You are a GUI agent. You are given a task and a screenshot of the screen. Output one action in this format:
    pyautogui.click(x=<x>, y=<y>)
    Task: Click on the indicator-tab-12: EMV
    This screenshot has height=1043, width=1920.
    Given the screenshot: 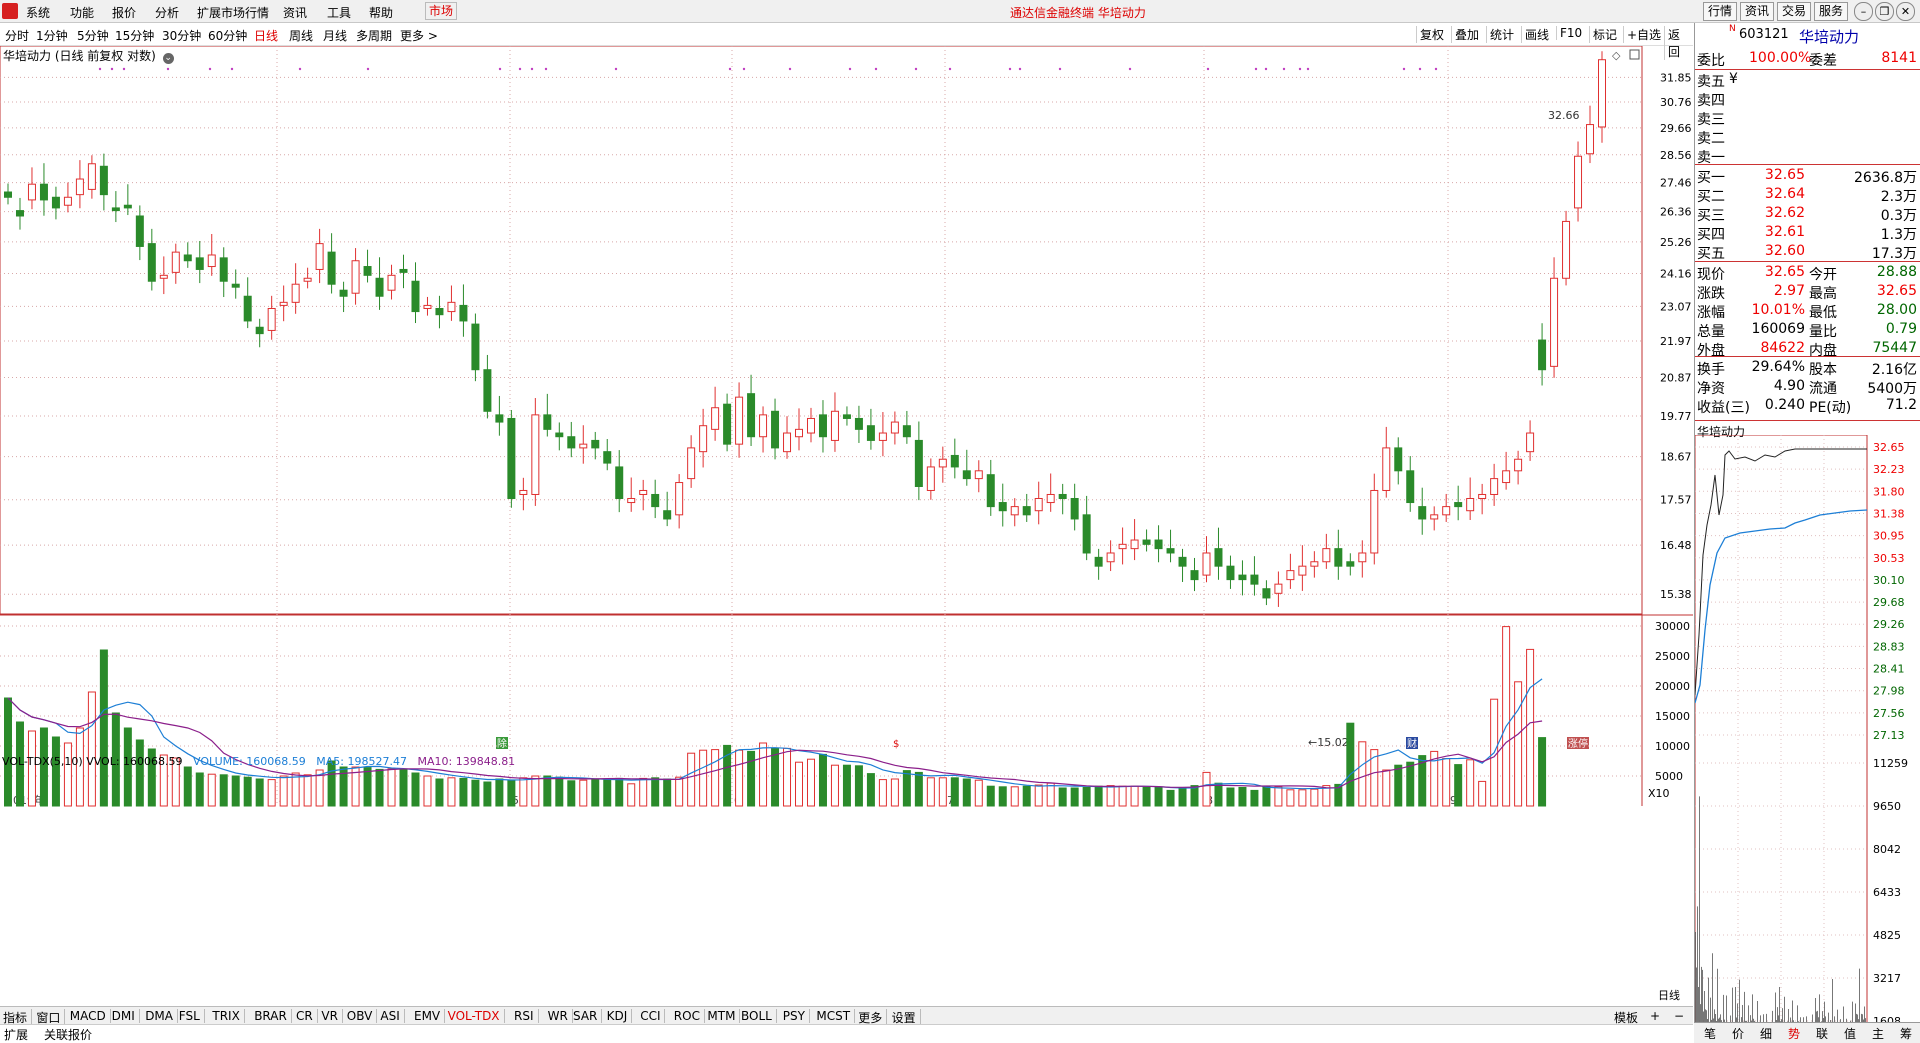 What is the action you would take?
    pyautogui.click(x=430, y=1016)
    